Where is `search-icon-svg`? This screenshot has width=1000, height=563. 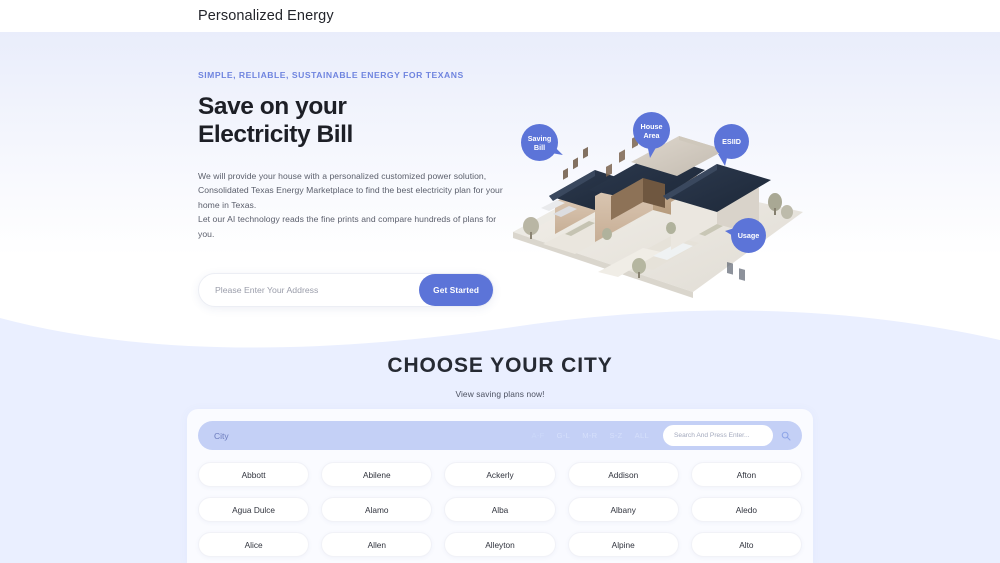
search-icon-svg is located at coordinates (786, 436).